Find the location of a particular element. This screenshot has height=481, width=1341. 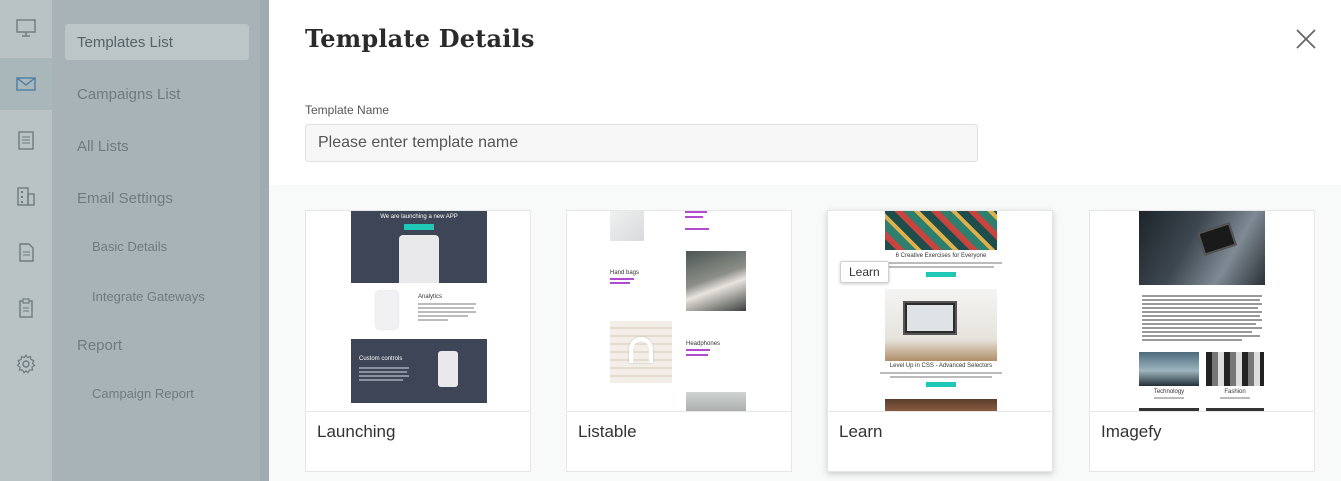

template-name-listable: Listable is located at coordinates (607, 431).